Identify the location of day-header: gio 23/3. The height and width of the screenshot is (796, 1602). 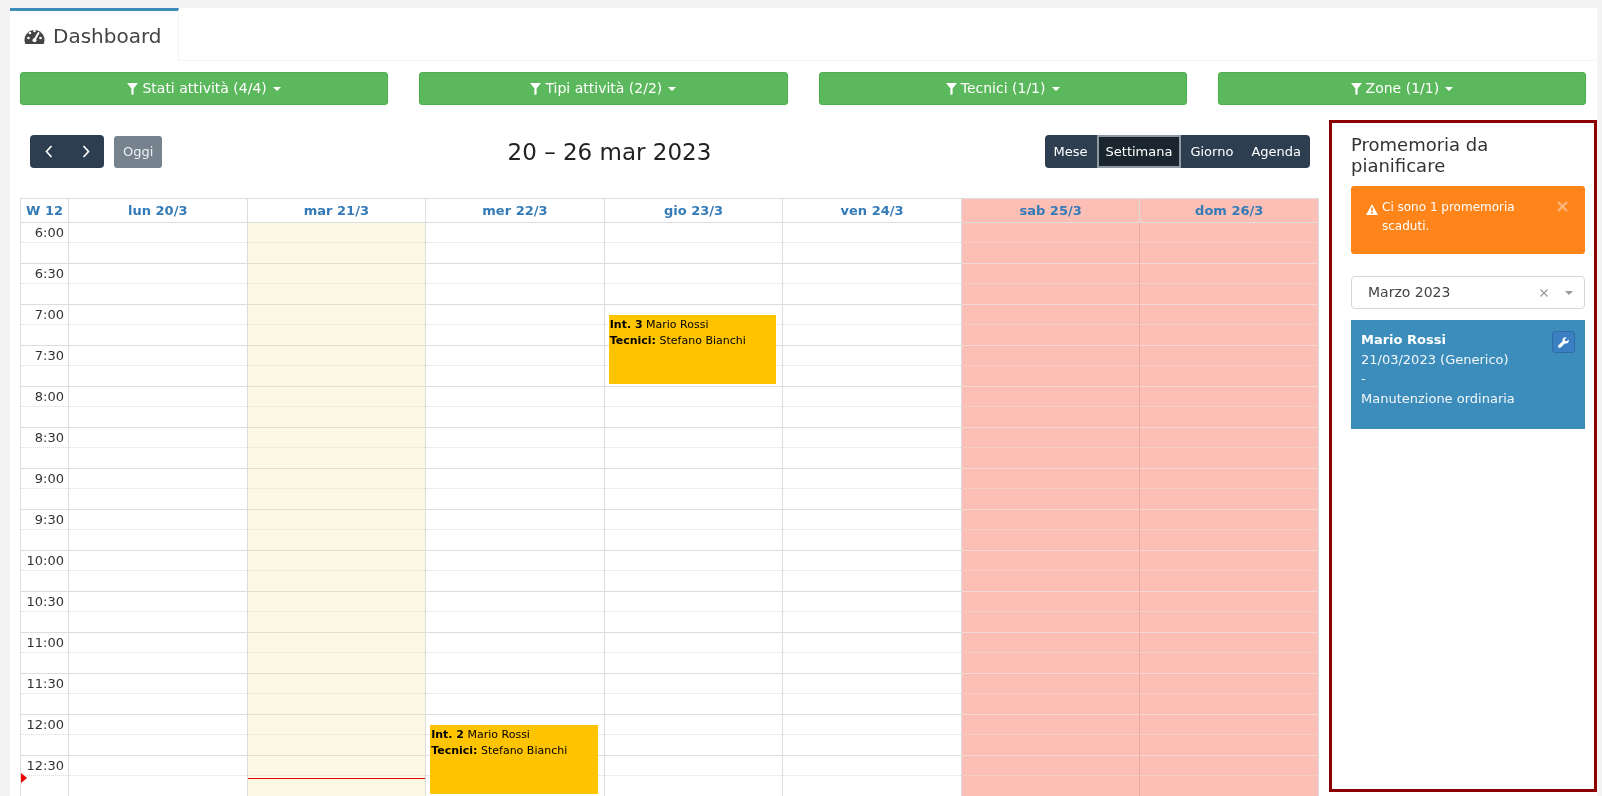
(693, 211).